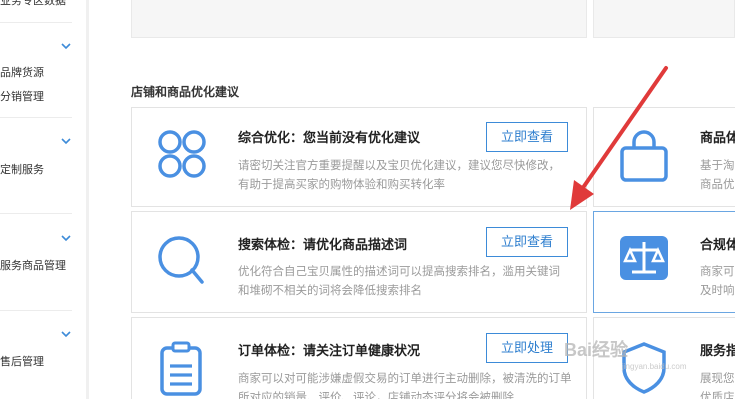 This screenshot has height=399, width=735. I want to click on shopping-bag-icon, so click(644, 156).